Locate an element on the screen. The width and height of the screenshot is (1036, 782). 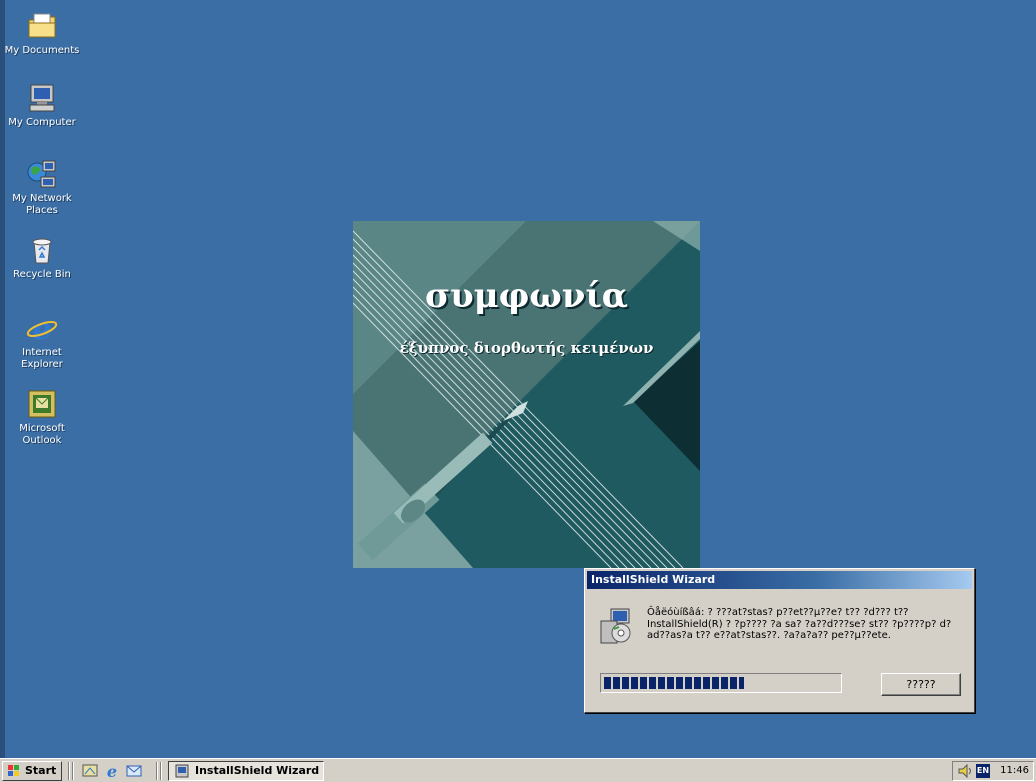
desktop-icon-my-computer: My Computer is located at coordinates (42, 105).